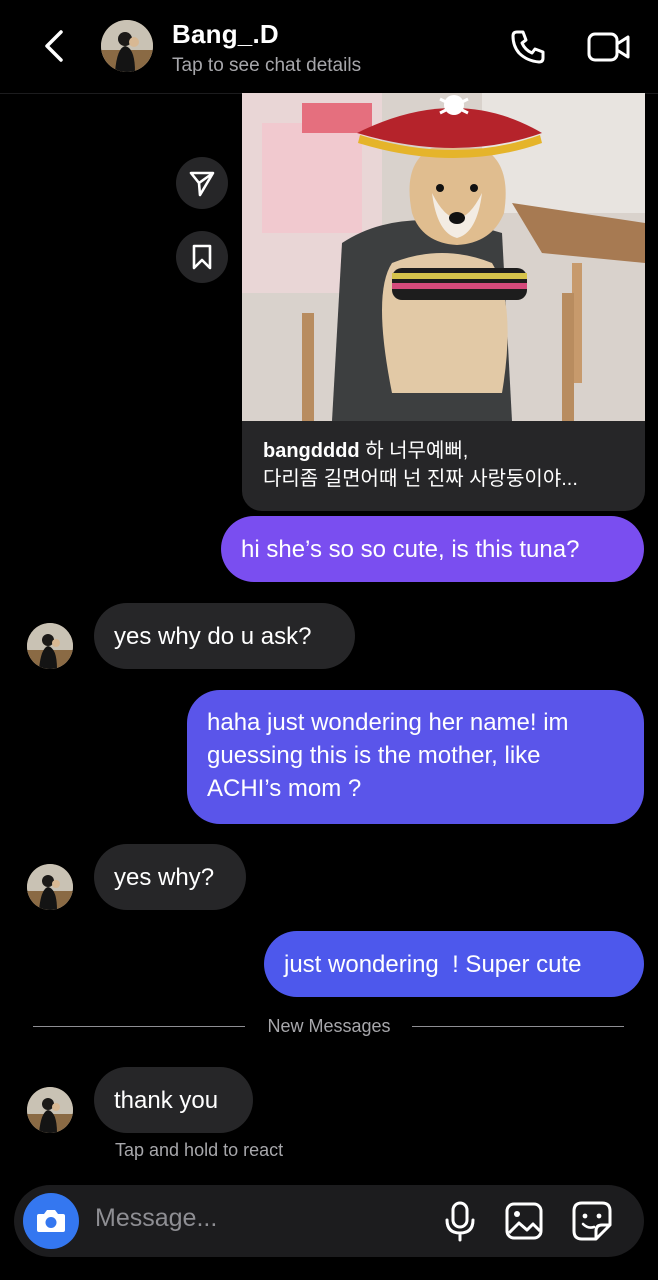  Describe the element at coordinates (164, 877) in the screenshot. I see `message-text: yes why?` at that location.